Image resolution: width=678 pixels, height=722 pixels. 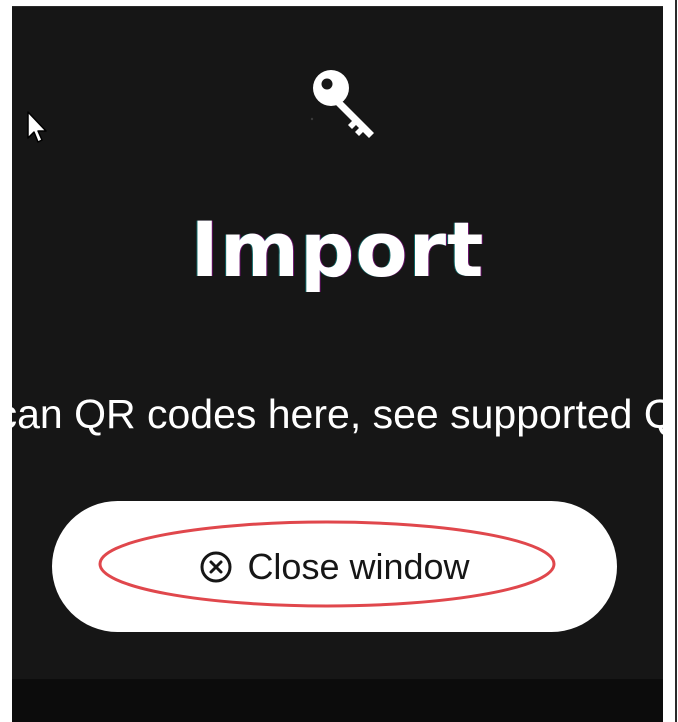 What do you see at coordinates (37, 127) in the screenshot?
I see `mouse-cursor-icon` at bounding box center [37, 127].